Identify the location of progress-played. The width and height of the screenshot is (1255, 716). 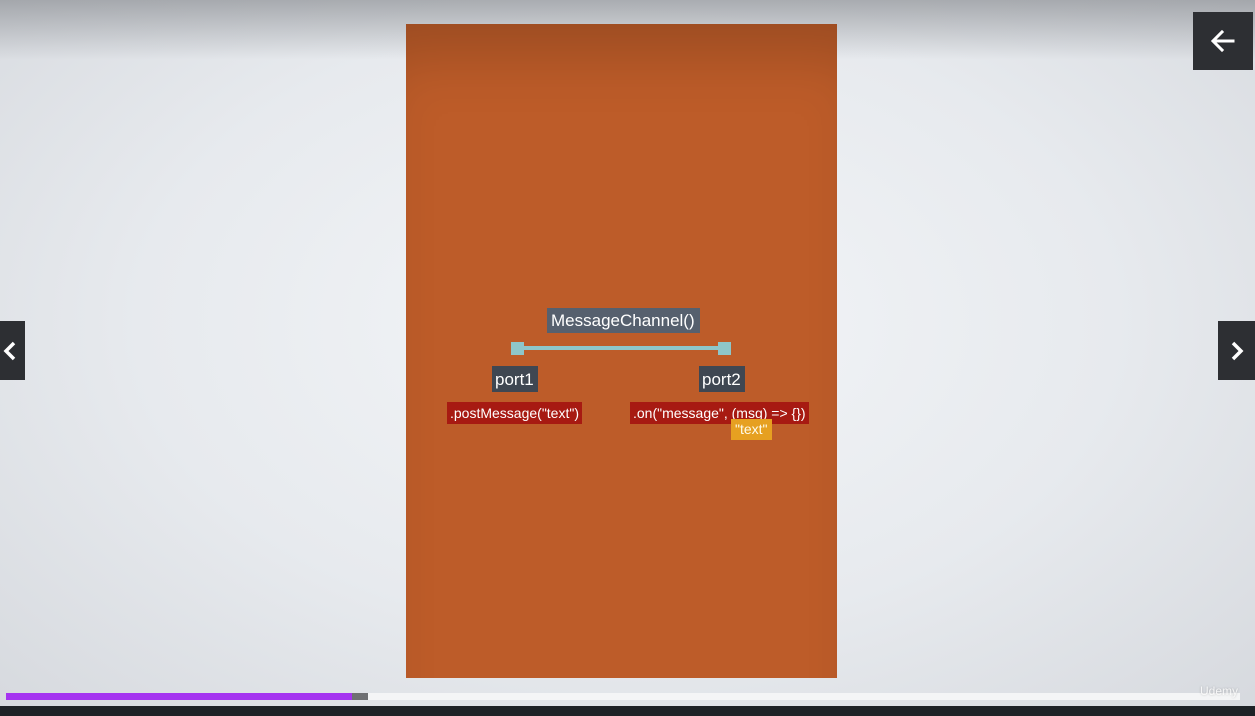
(179, 696).